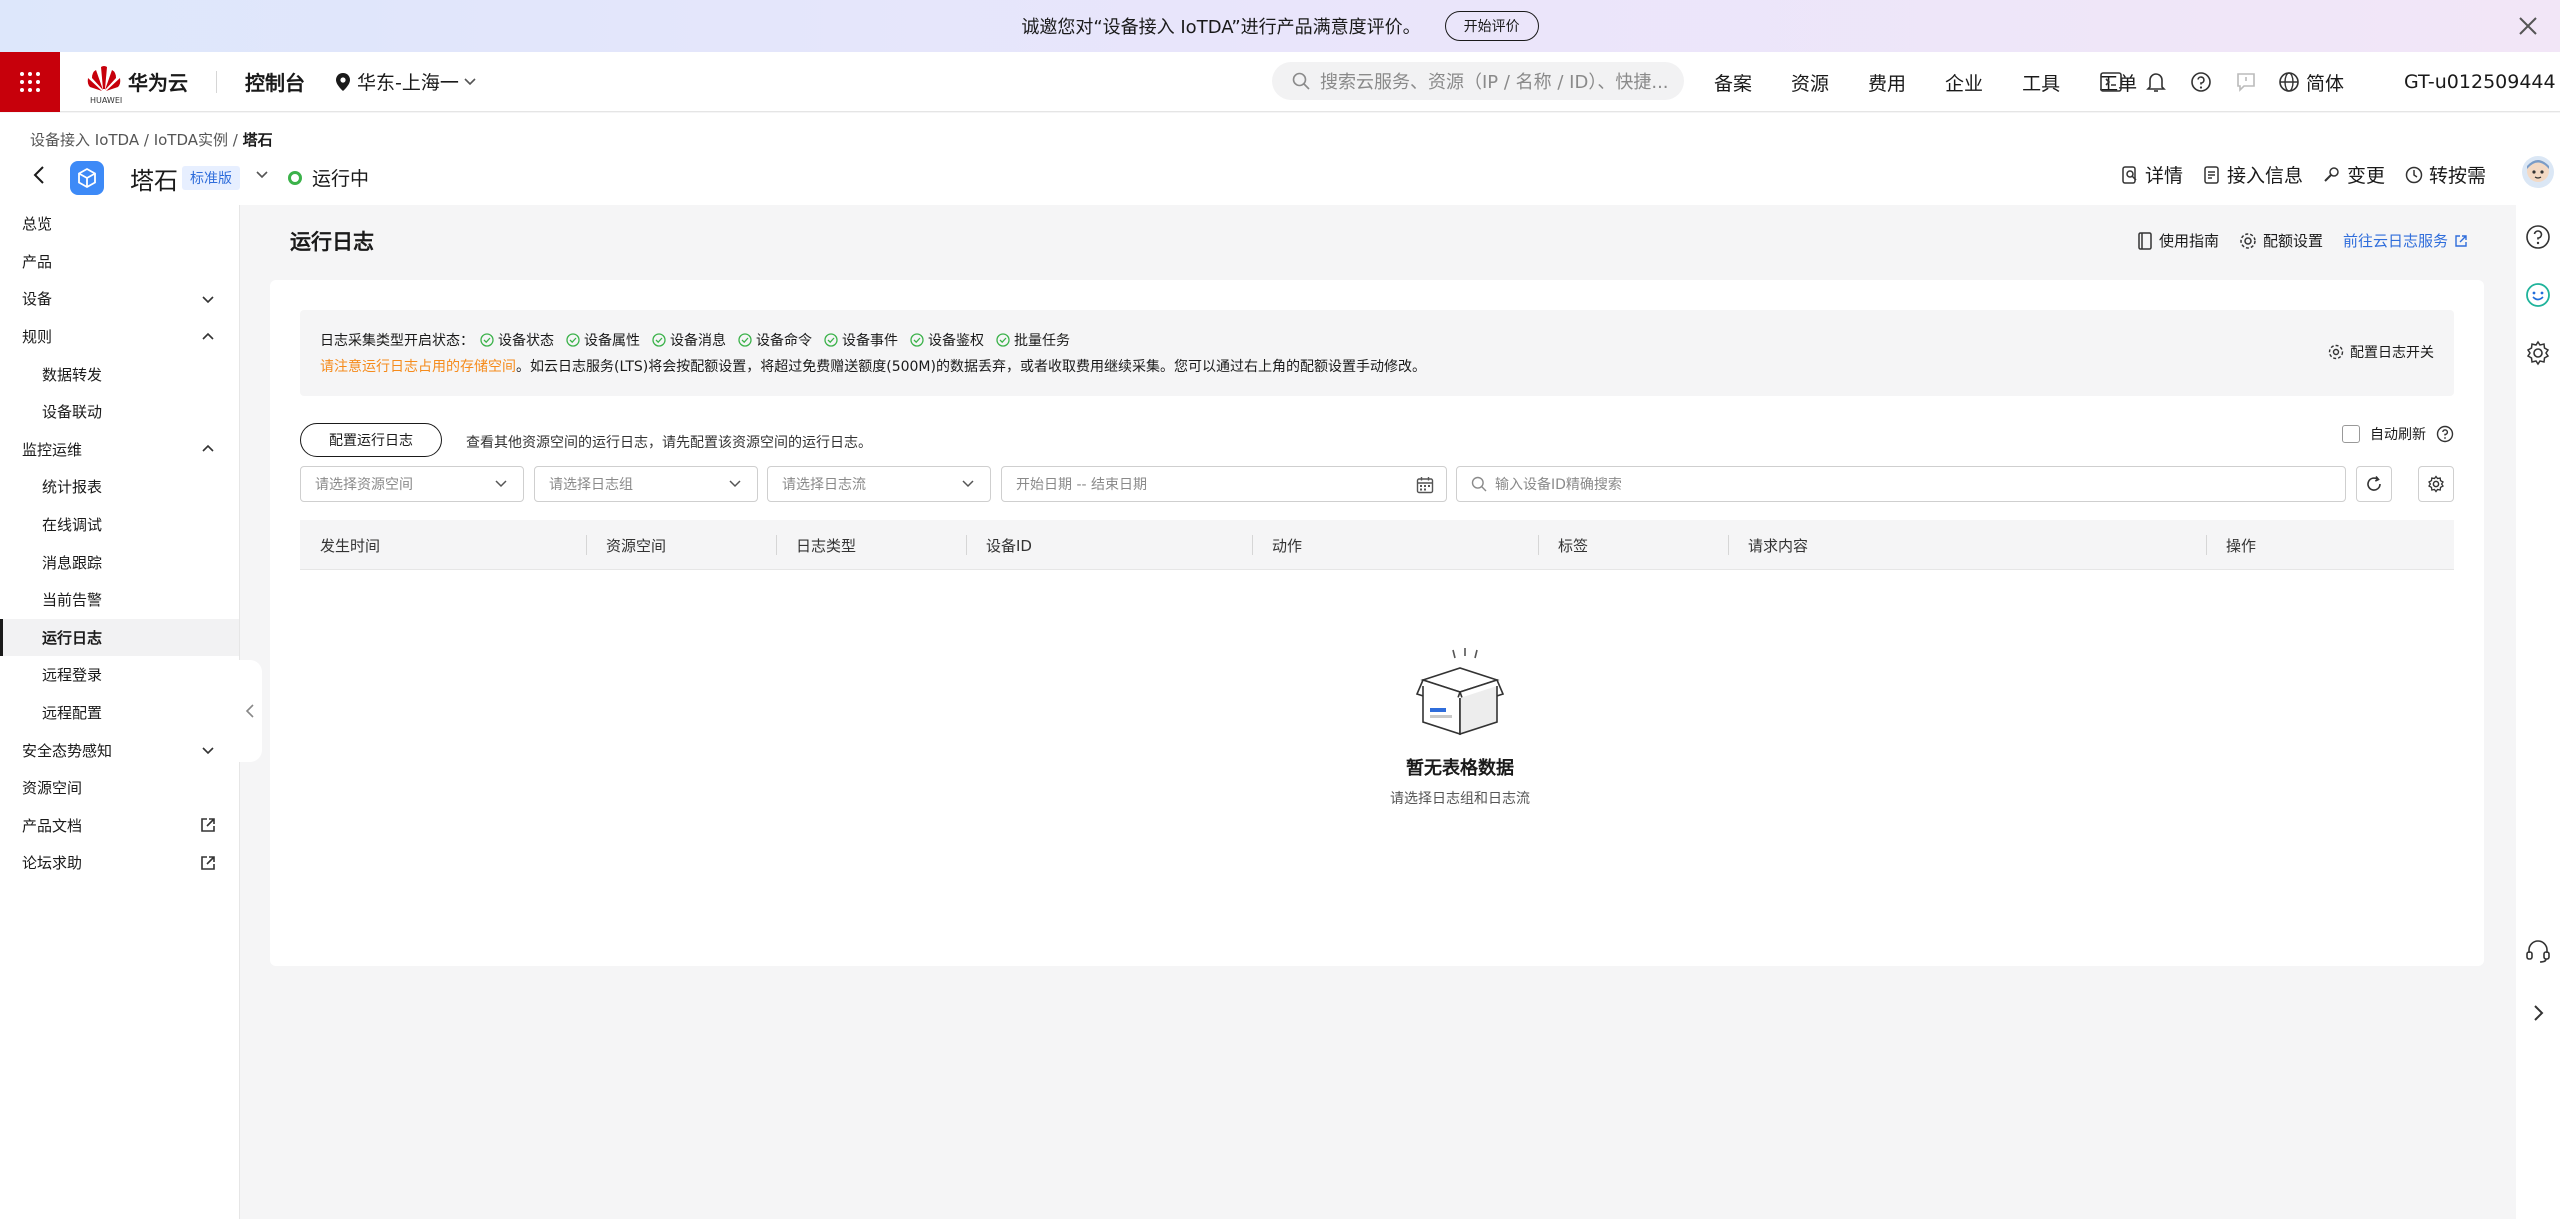 The width and height of the screenshot is (2560, 1219). What do you see at coordinates (2351, 434) in the screenshot?
I see `auto-refresh-checkbox` at bounding box center [2351, 434].